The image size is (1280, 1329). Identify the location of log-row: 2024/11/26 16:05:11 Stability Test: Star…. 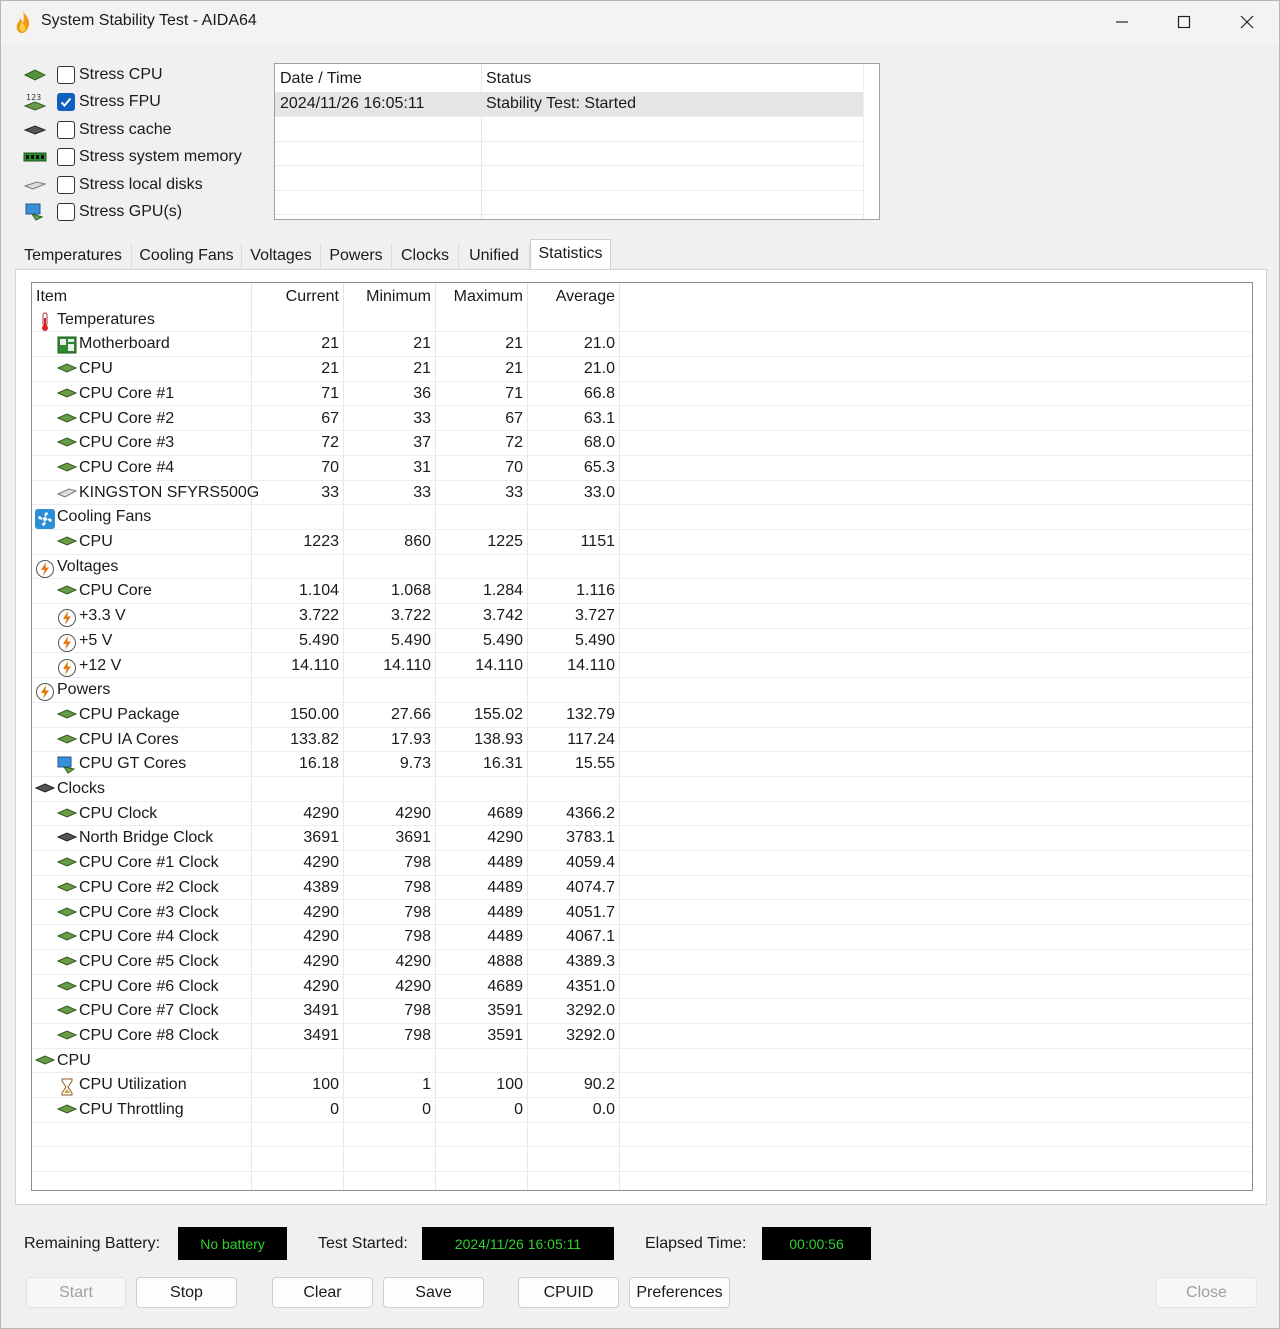
(569, 104).